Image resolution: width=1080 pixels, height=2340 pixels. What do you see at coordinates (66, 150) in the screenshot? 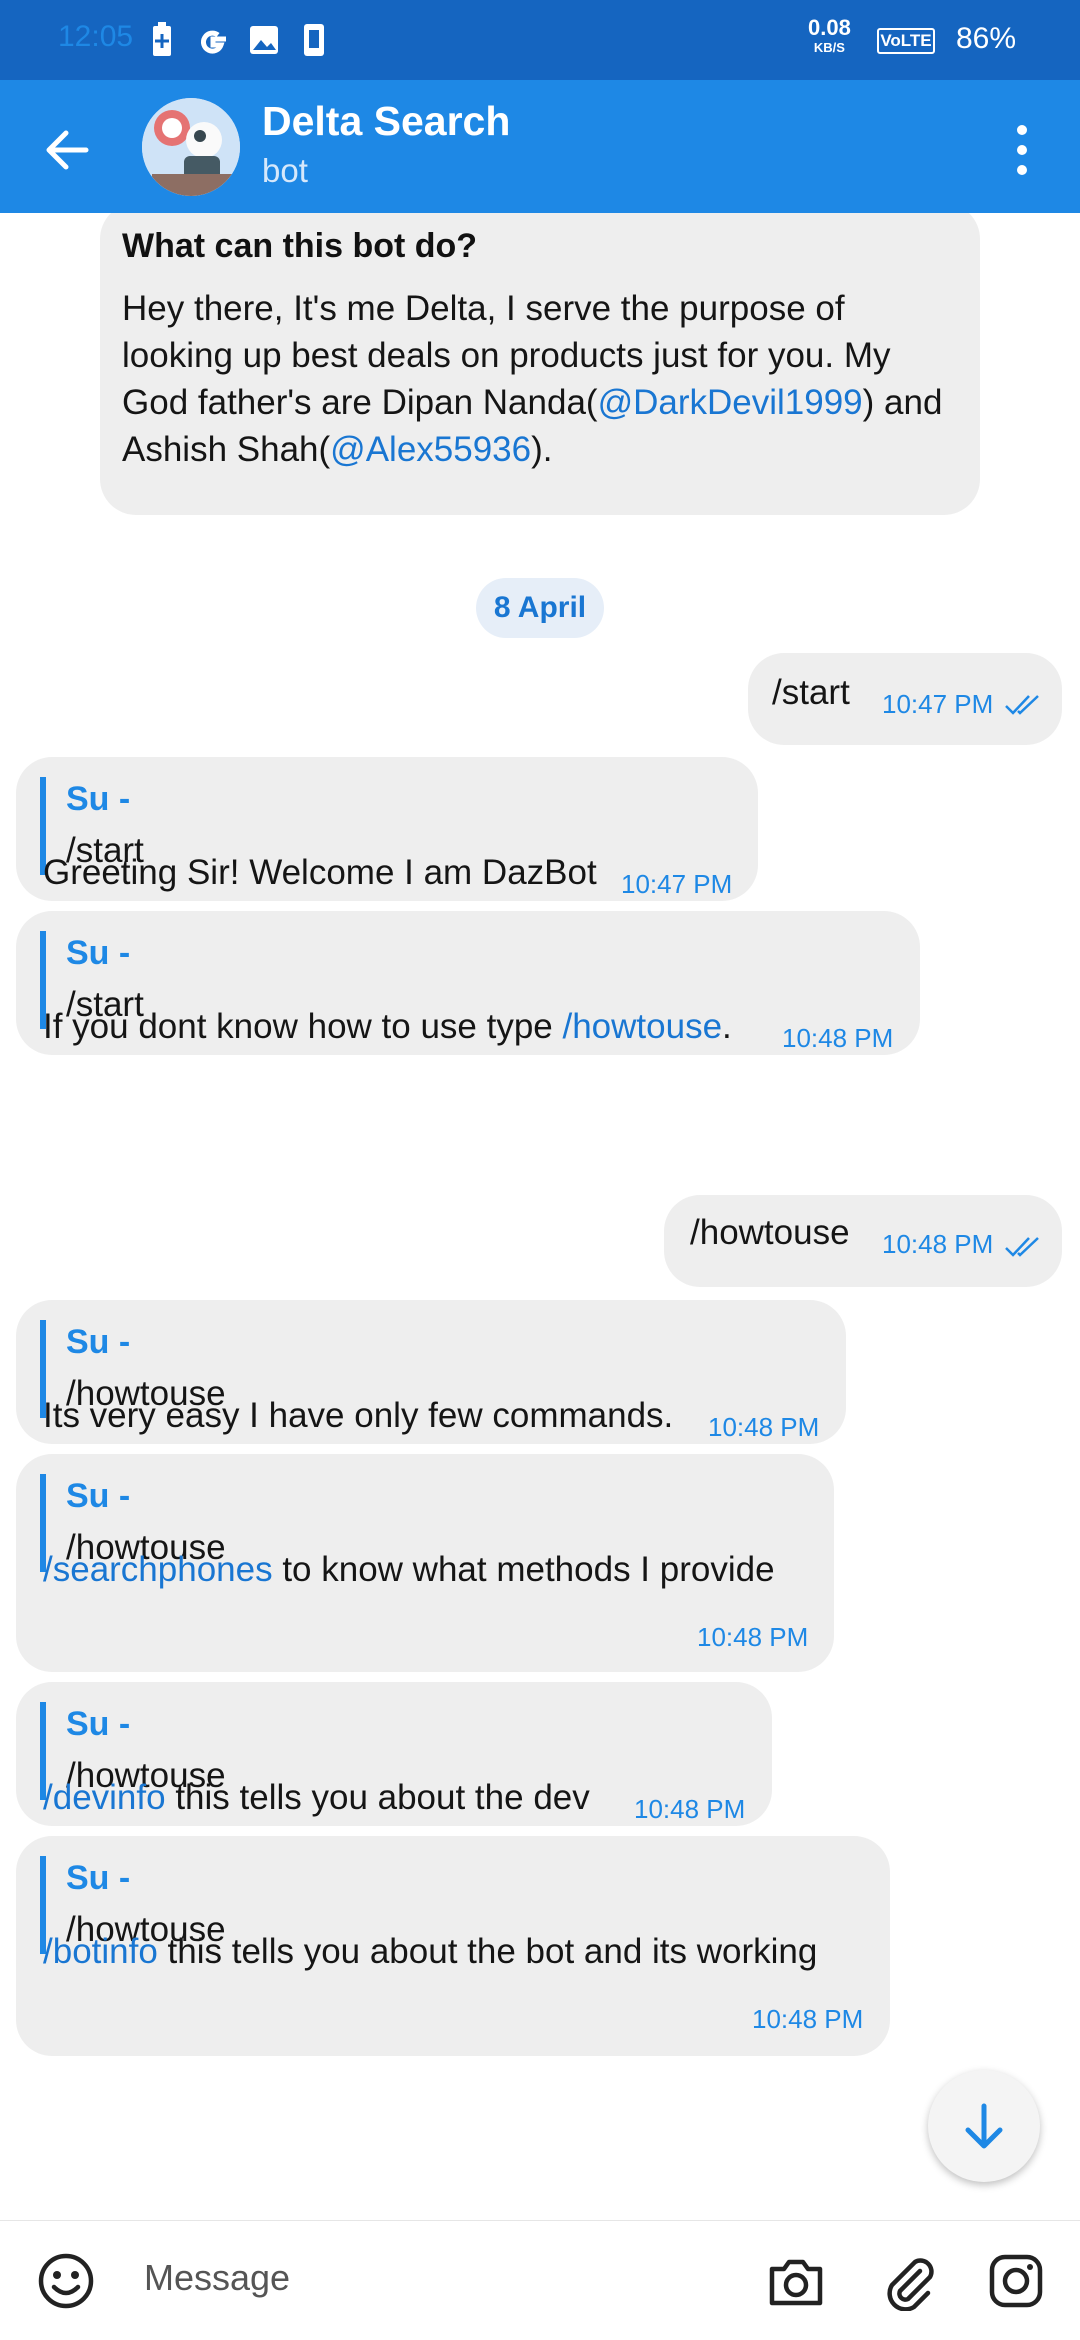
I see `back-arrow-icon` at bounding box center [66, 150].